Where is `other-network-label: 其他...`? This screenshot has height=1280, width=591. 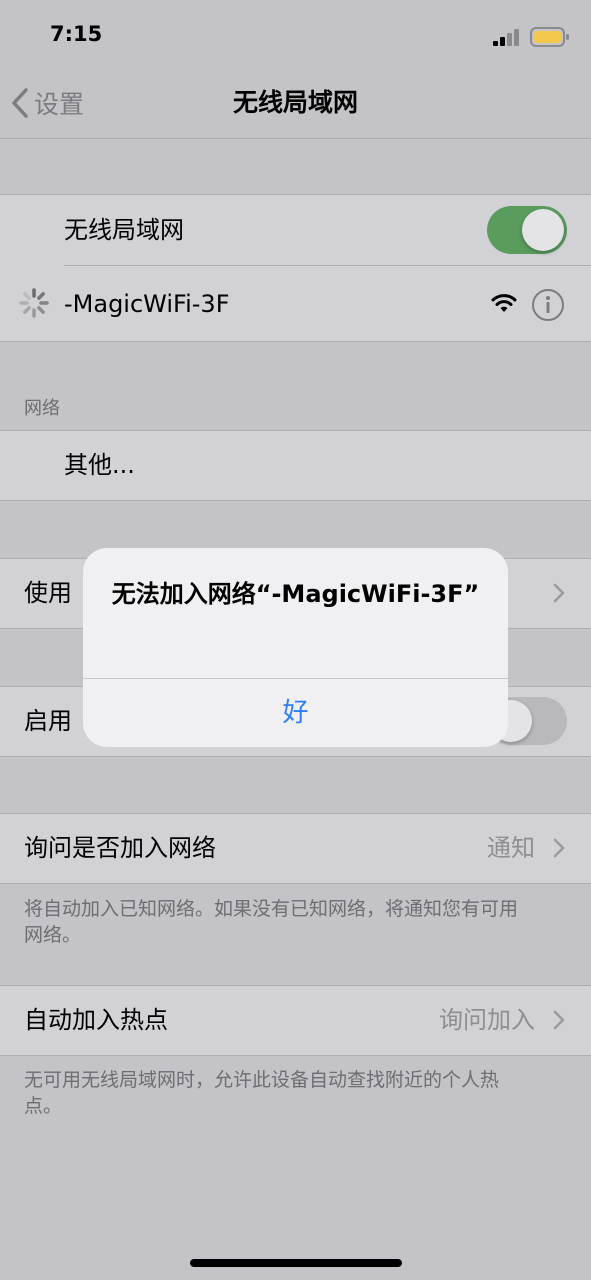 other-network-label: 其他... is located at coordinates (99, 465).